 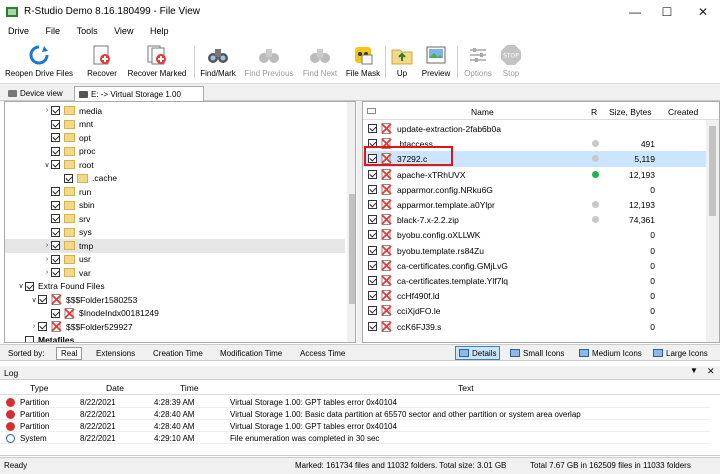 What do you see at coordinates (175, 206) in the screenshot?
I see `tree-item: sbin` at bounding box center [175, 206].